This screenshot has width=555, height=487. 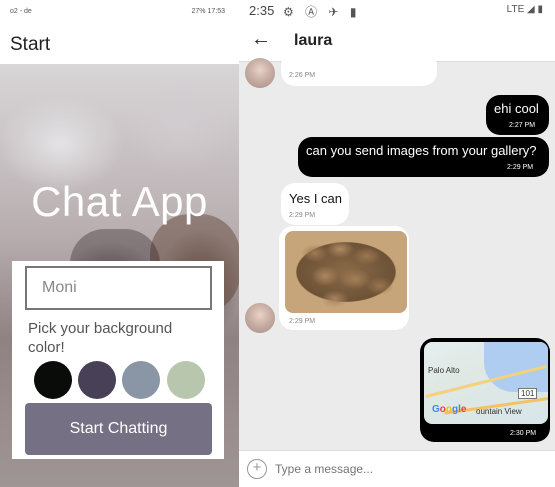 What do you see at coordinates (322, 12) in the screenshot?
I see `status-icons: ⚙ Ⓐ ✈ ▮` at bounding box center [322, 12].